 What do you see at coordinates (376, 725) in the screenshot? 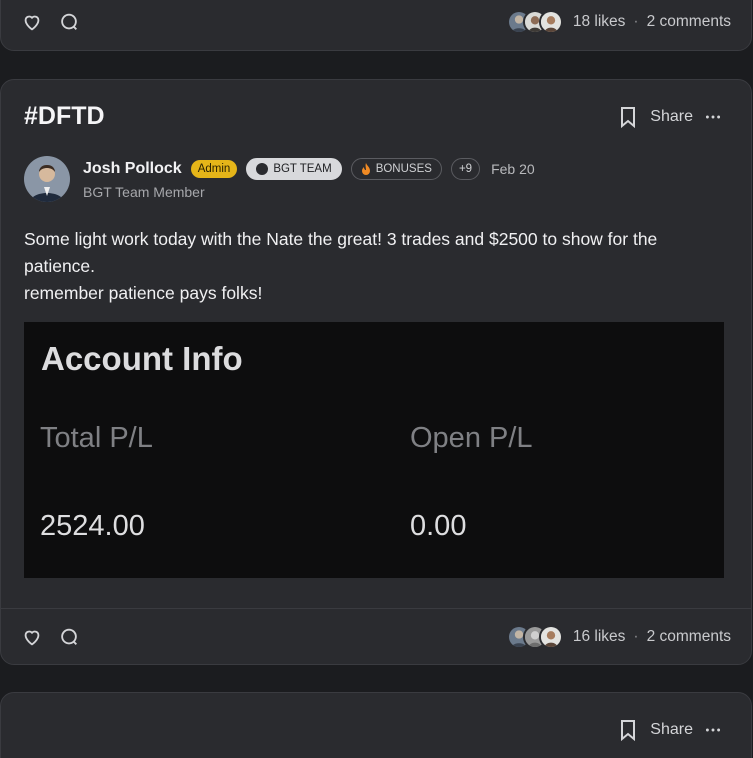
I see `next-post-card: Share` at bounding box center [376, 725].